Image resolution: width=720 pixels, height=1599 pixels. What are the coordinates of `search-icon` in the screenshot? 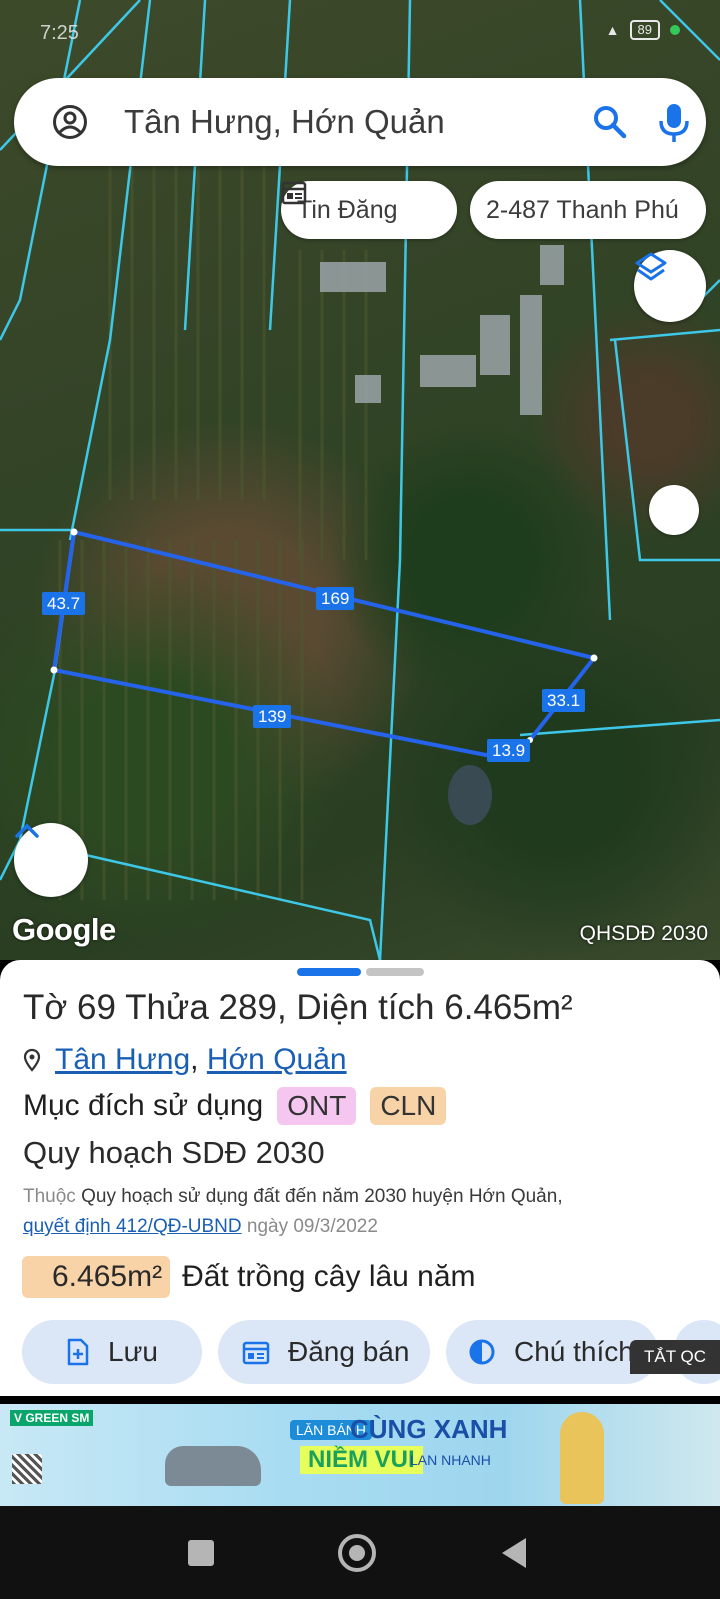 It's located at (610, 122).